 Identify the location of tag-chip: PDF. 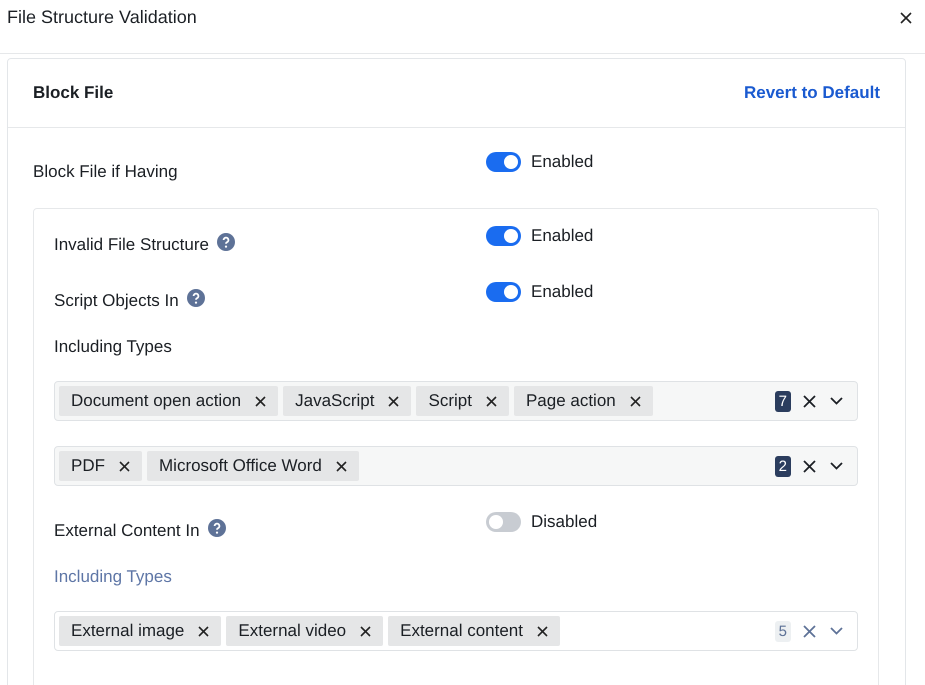
(100, 466).